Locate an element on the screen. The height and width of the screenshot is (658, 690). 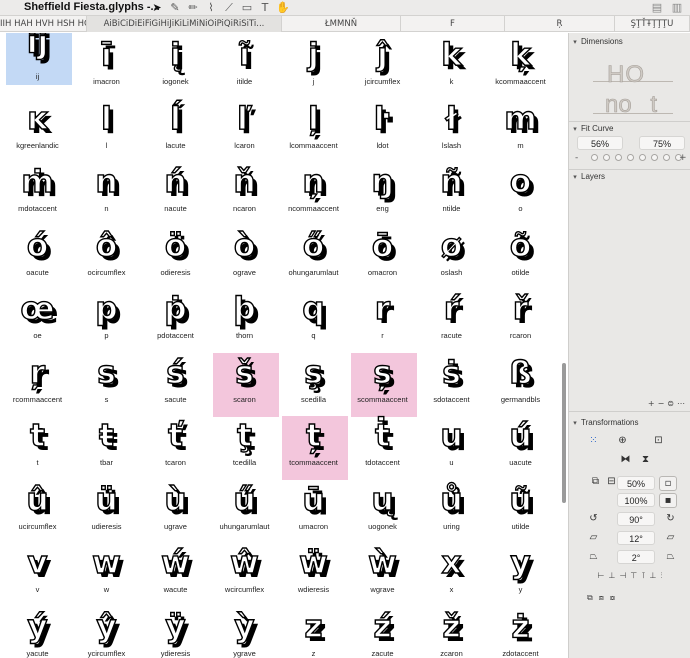
draw-icon: ✎ is located at coordinates (175, 8).